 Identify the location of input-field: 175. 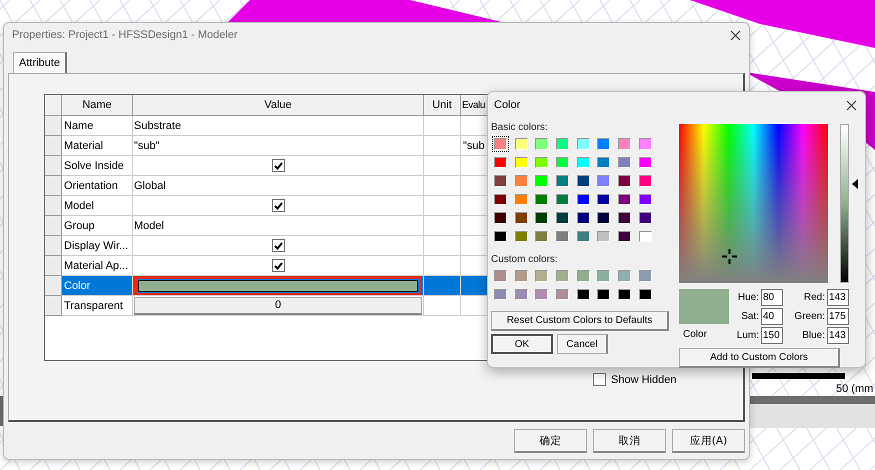
(838, 316).